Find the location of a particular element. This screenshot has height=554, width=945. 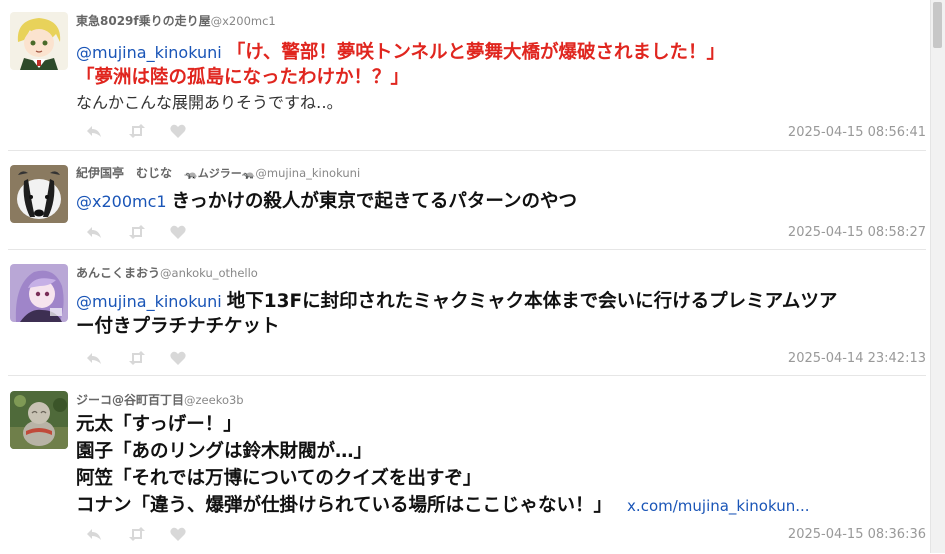

tweet-text: @x200mc1 きっかけの殺人が東京で起きてるパターンのやつ is located at coordinates (499, 201).